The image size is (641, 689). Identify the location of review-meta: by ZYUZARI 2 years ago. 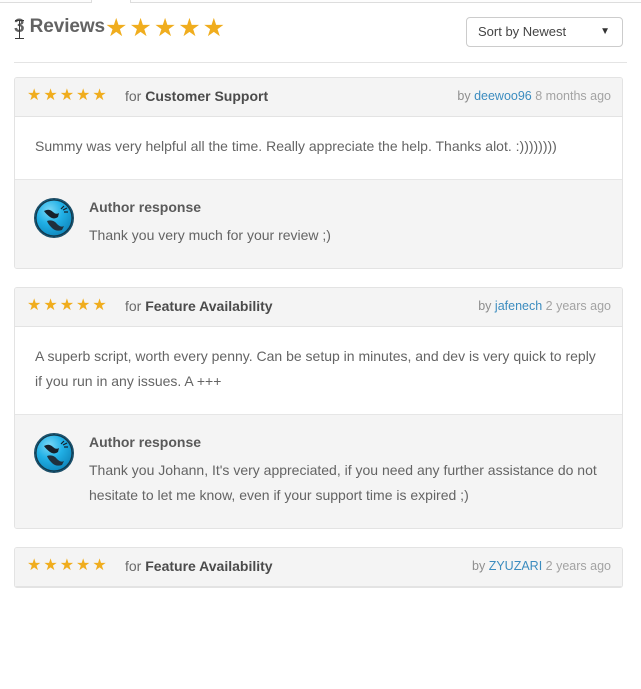
(541, 566).